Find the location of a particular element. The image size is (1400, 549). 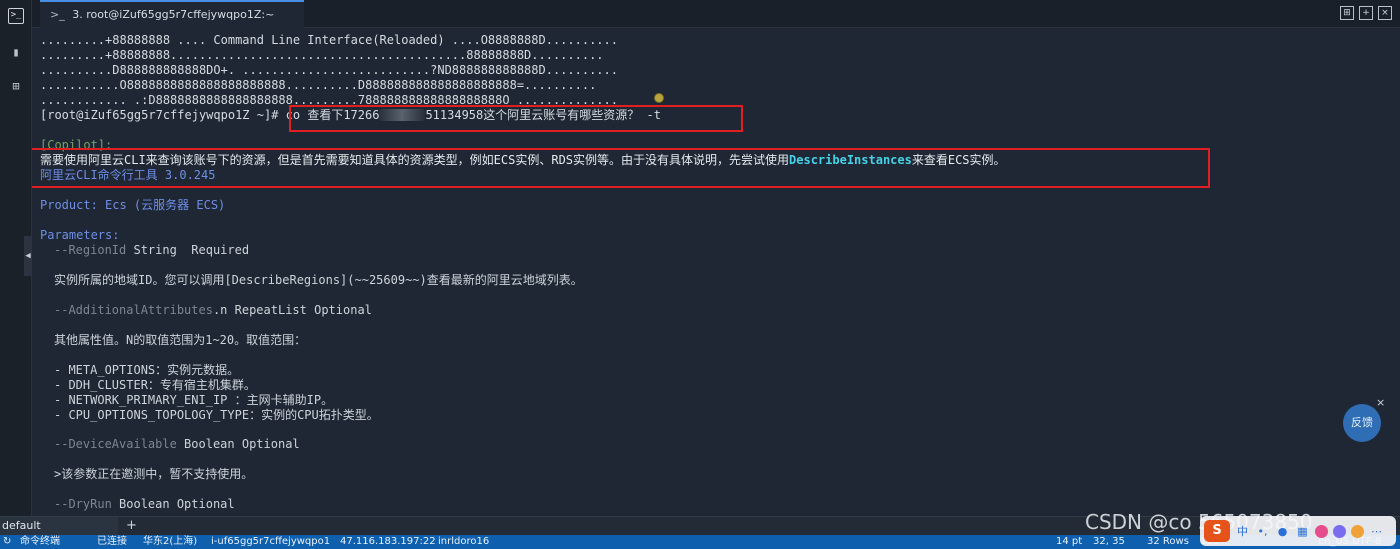

terminal-icon: >_ is located at coordinates (16, 16).